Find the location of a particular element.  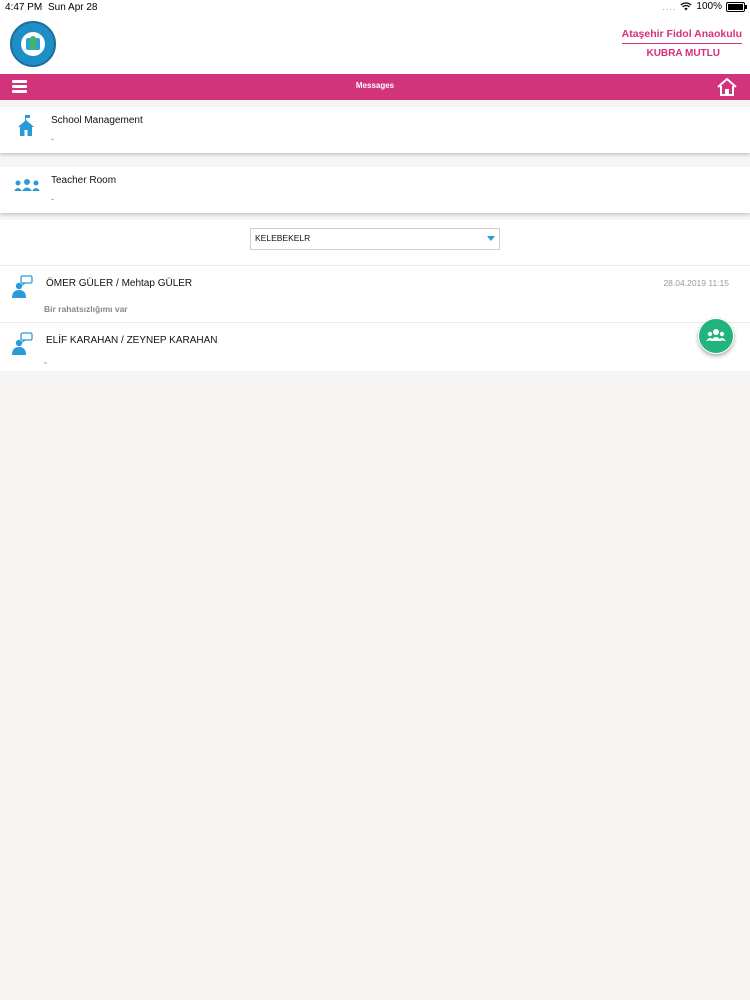

dropdown-arrow-icon is located at coordinates (491, 238).